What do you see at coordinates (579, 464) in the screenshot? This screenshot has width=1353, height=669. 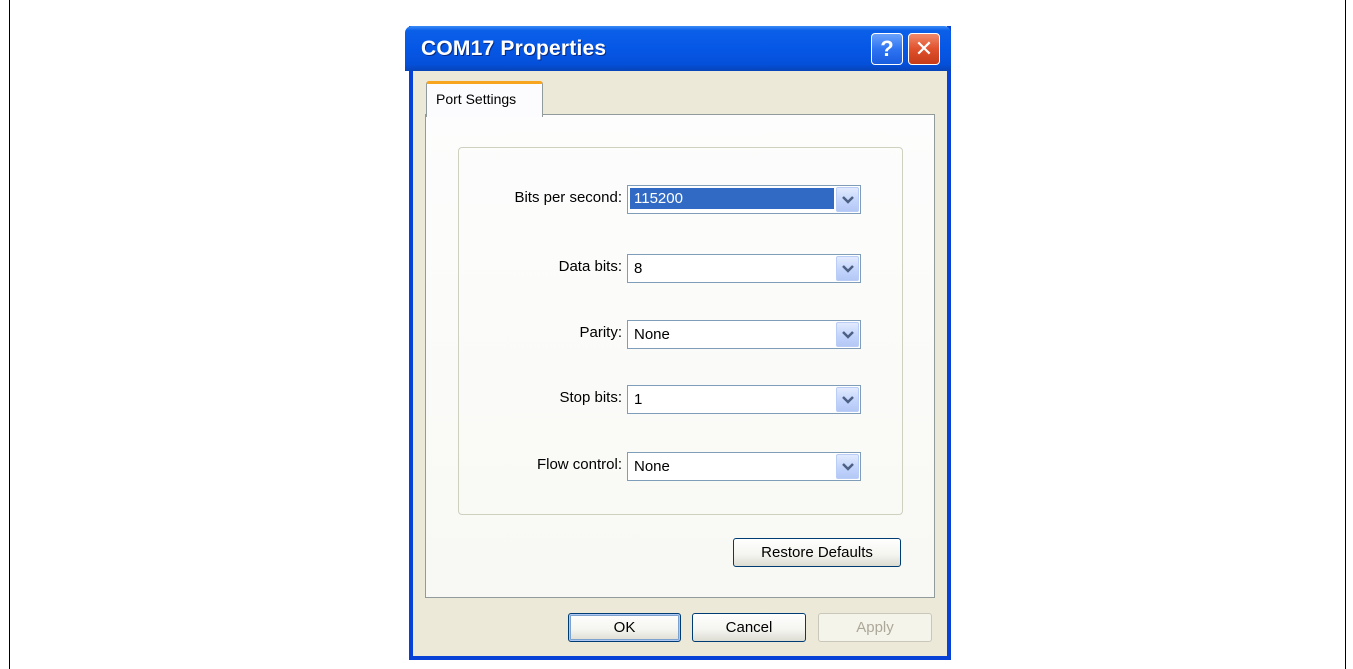 I see `flow-control-label: Flow control:` at bounding box center [579, 464].